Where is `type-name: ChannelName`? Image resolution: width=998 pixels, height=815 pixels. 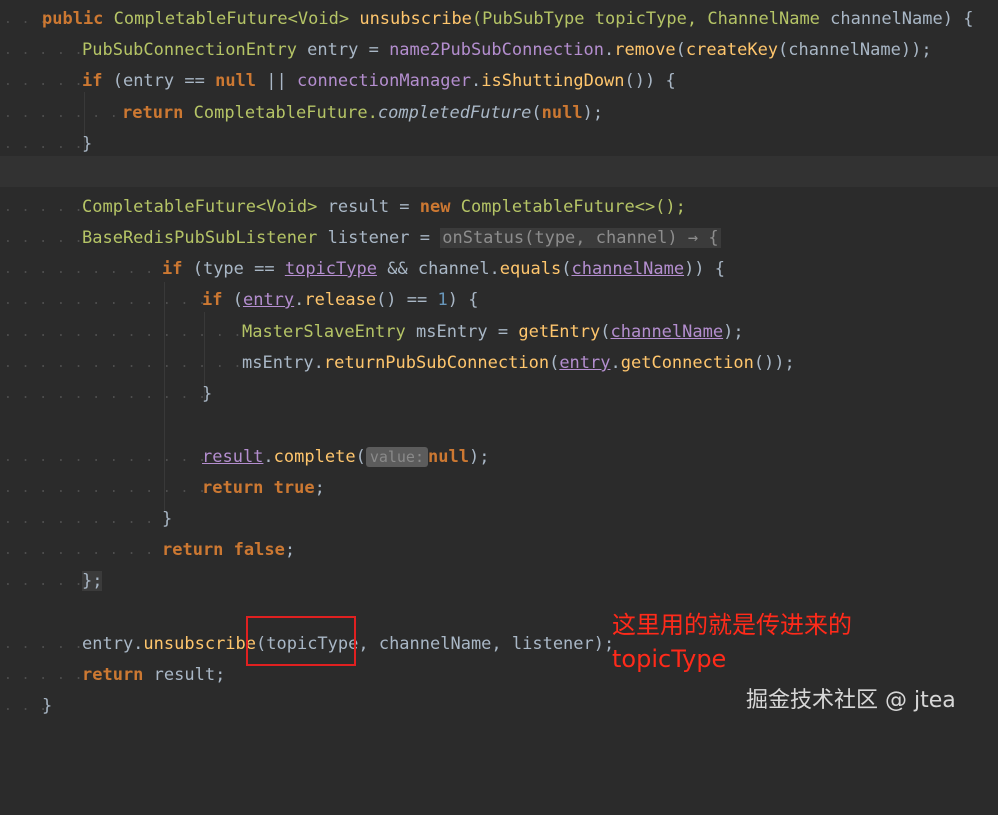
type-name: ChannelName is located at coordinates (763, 19).